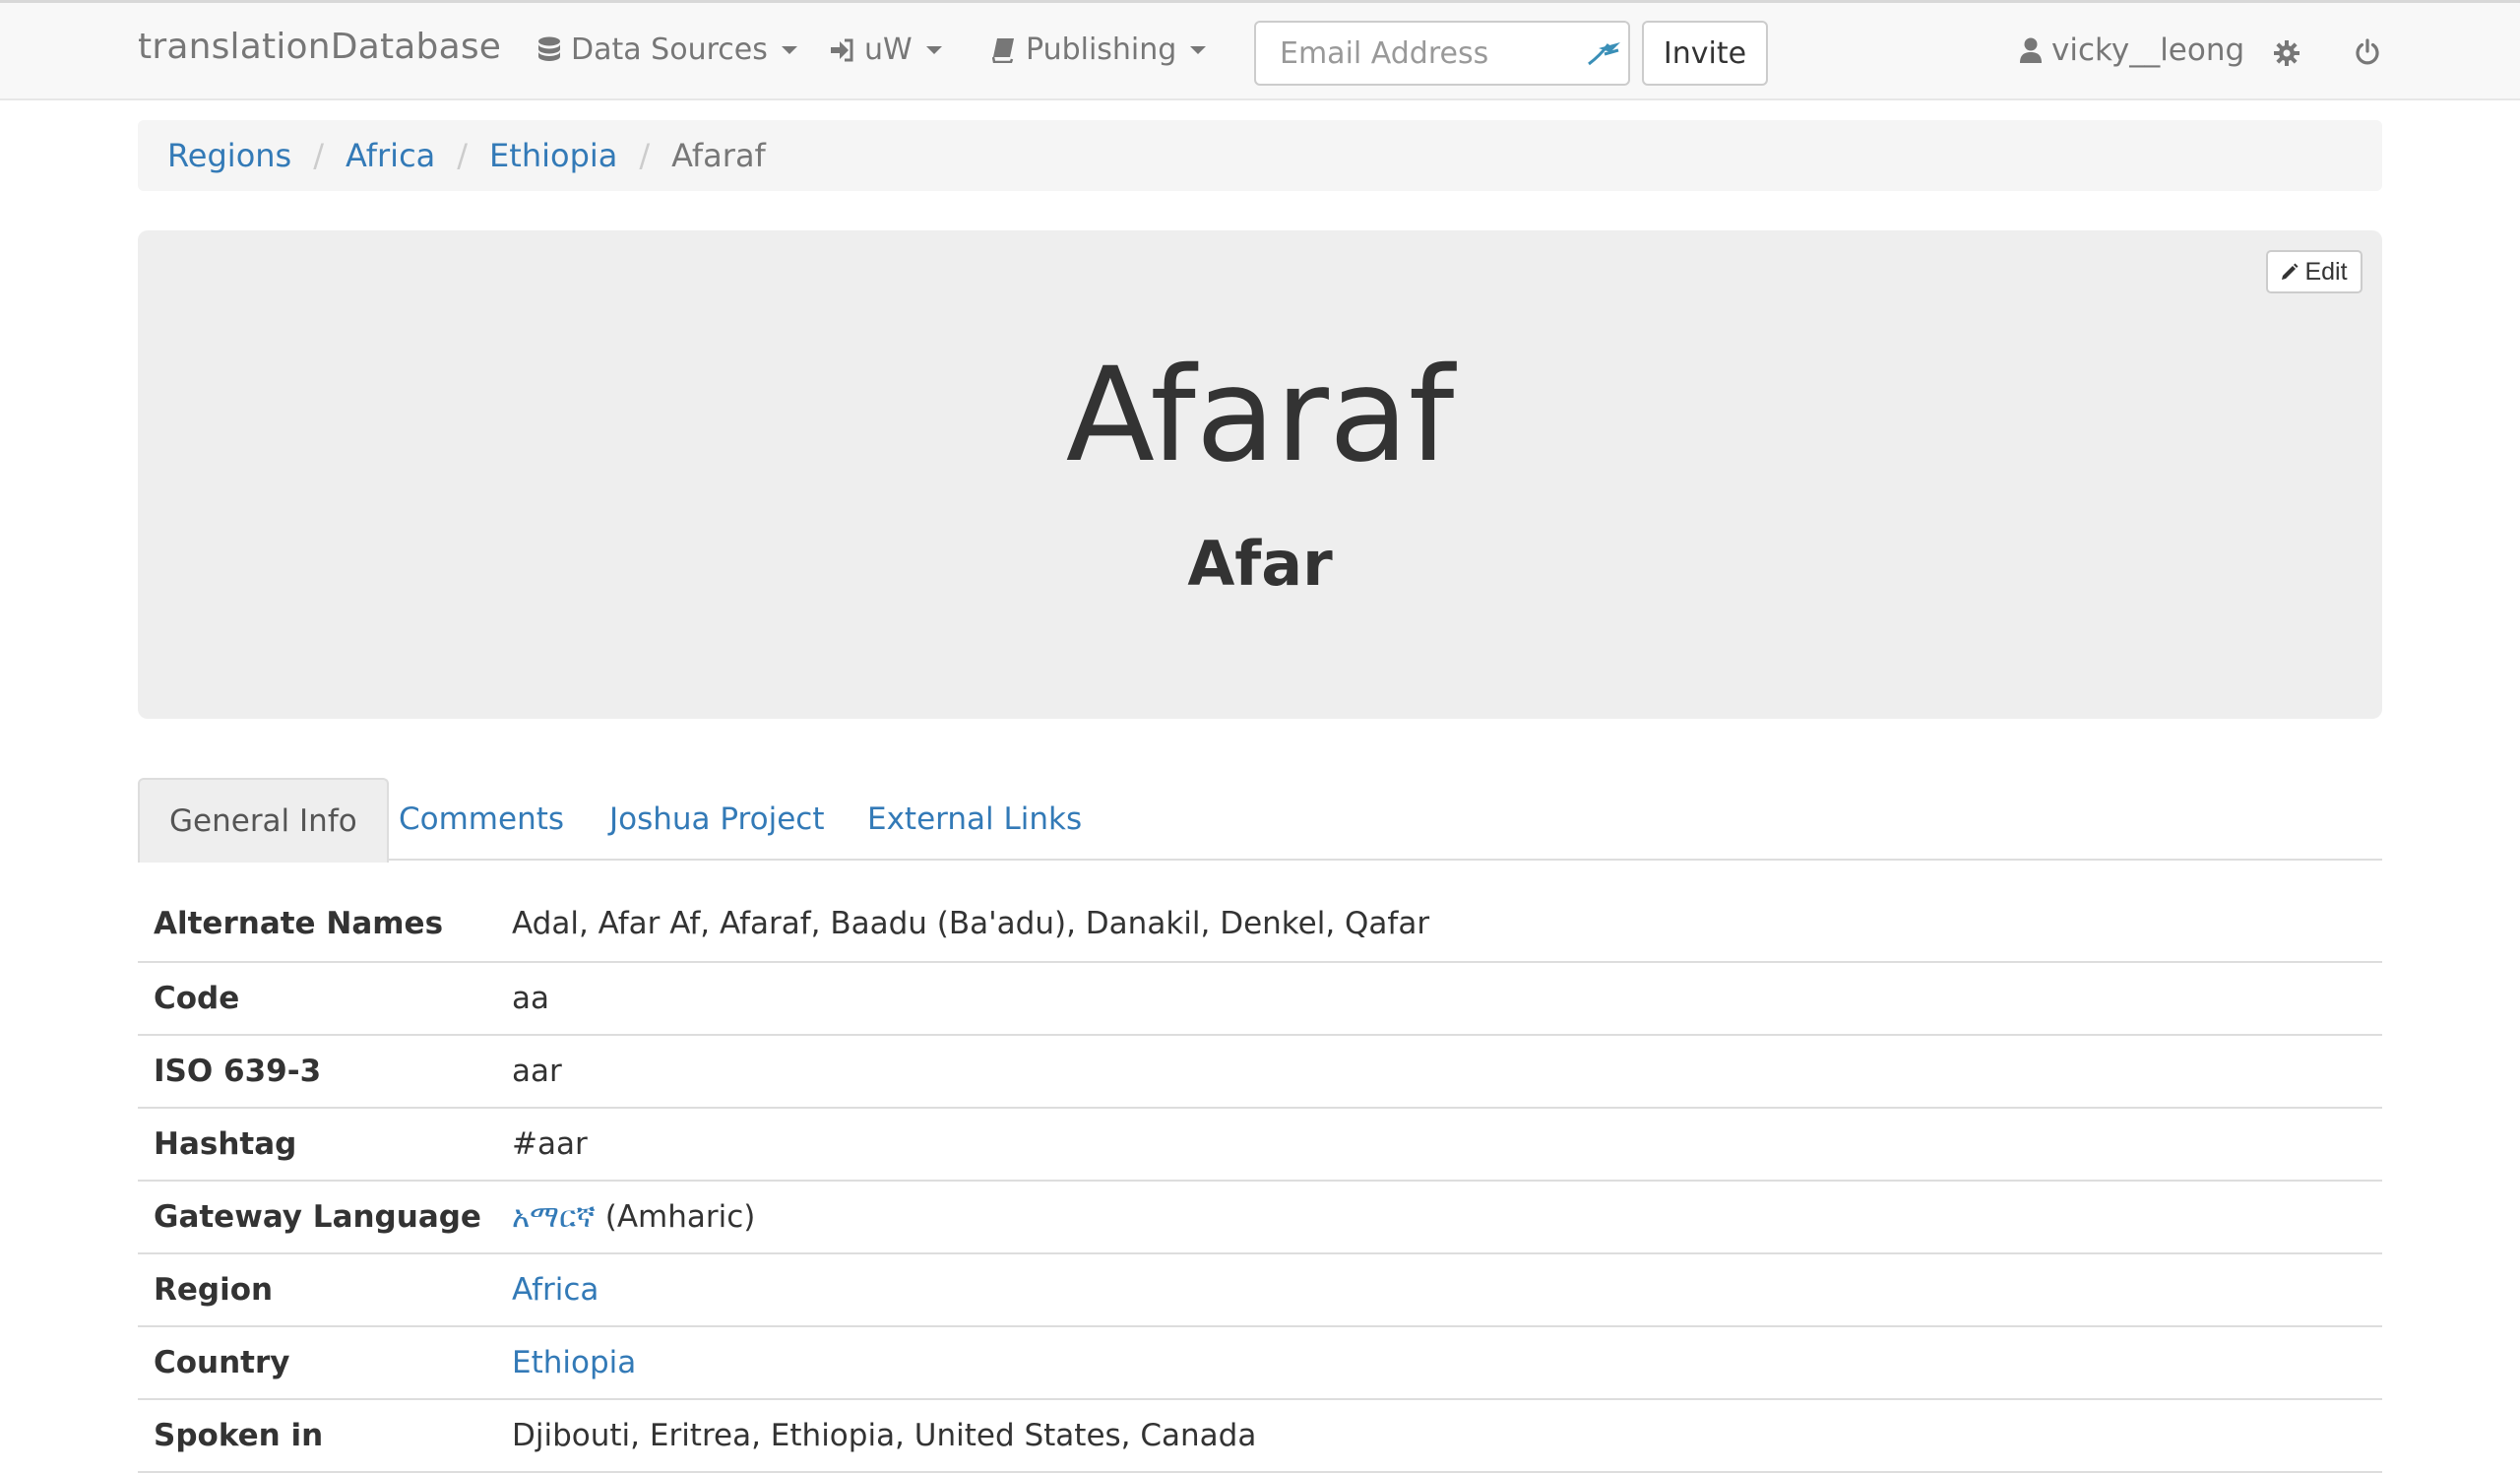 This screenshot has height=1473, width=2520. Describe the element at coordinates (549, 50) in the screenshot. I see `database-icon` at that location.